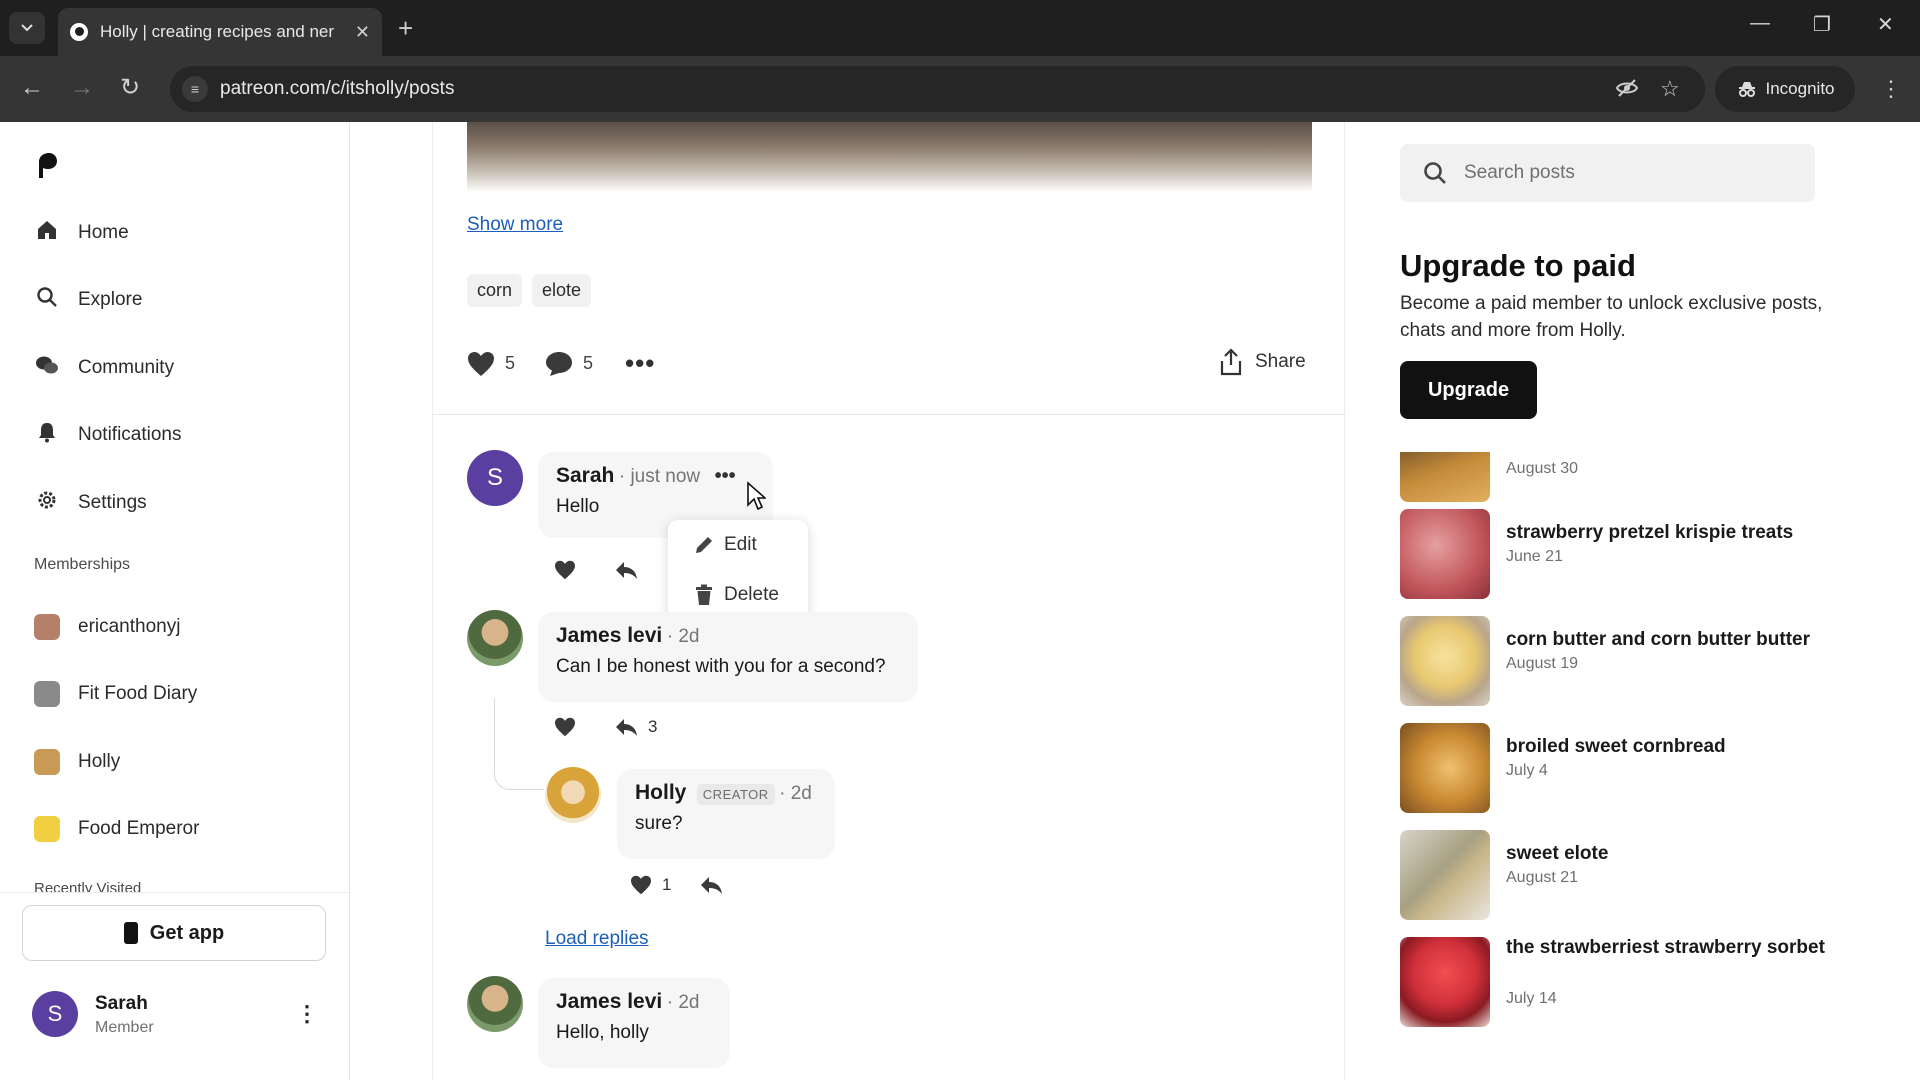 The image size is (1920, 1080). I want to click on upgrade-button: Upgrade, so click(1468, 390).